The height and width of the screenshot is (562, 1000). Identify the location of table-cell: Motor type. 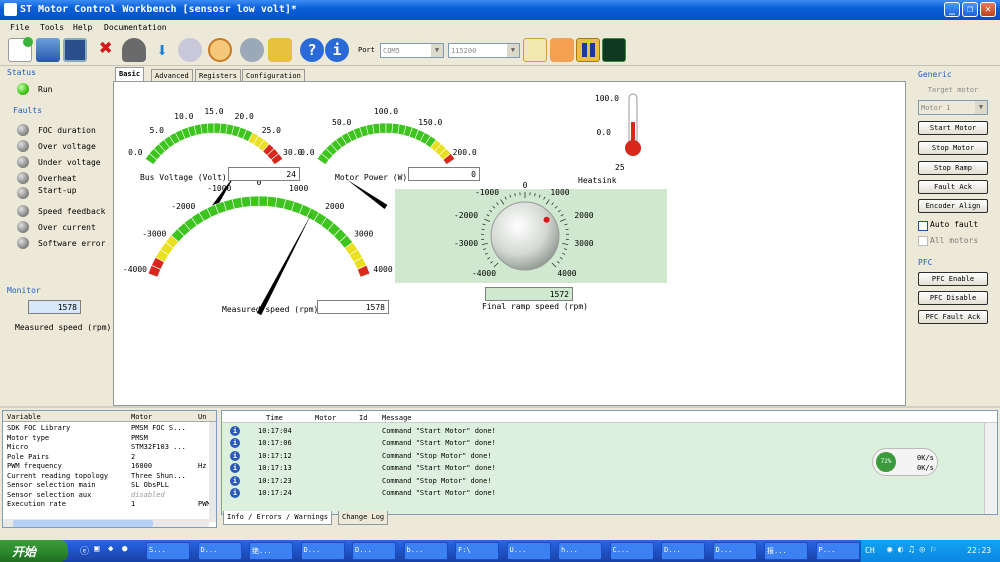
(28, 437).